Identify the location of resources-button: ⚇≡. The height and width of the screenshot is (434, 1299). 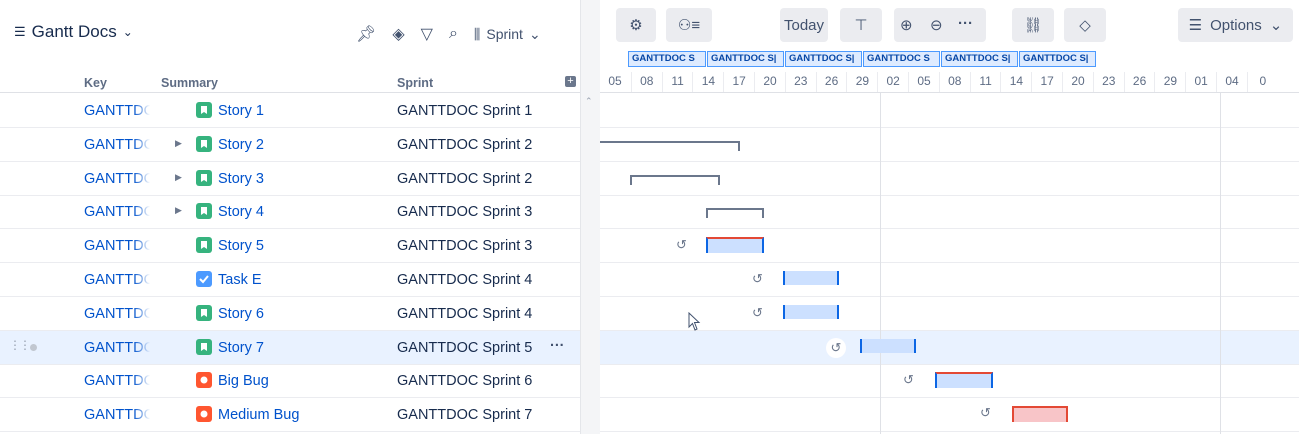
(689, 25).